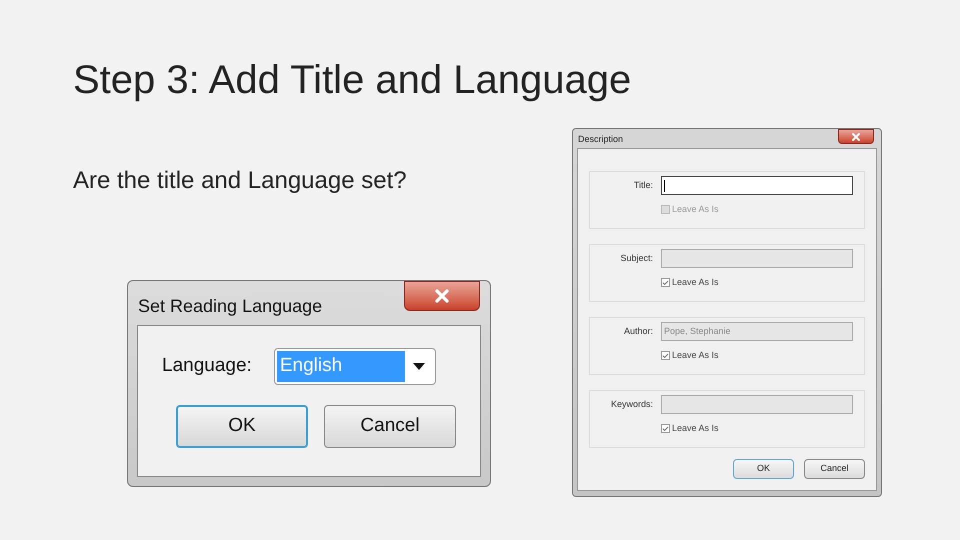 This screenshot has height=540, width=960. Describe the element at coordinates (637, 331) in the screenshot. I see `field-label: Author:` at that location.